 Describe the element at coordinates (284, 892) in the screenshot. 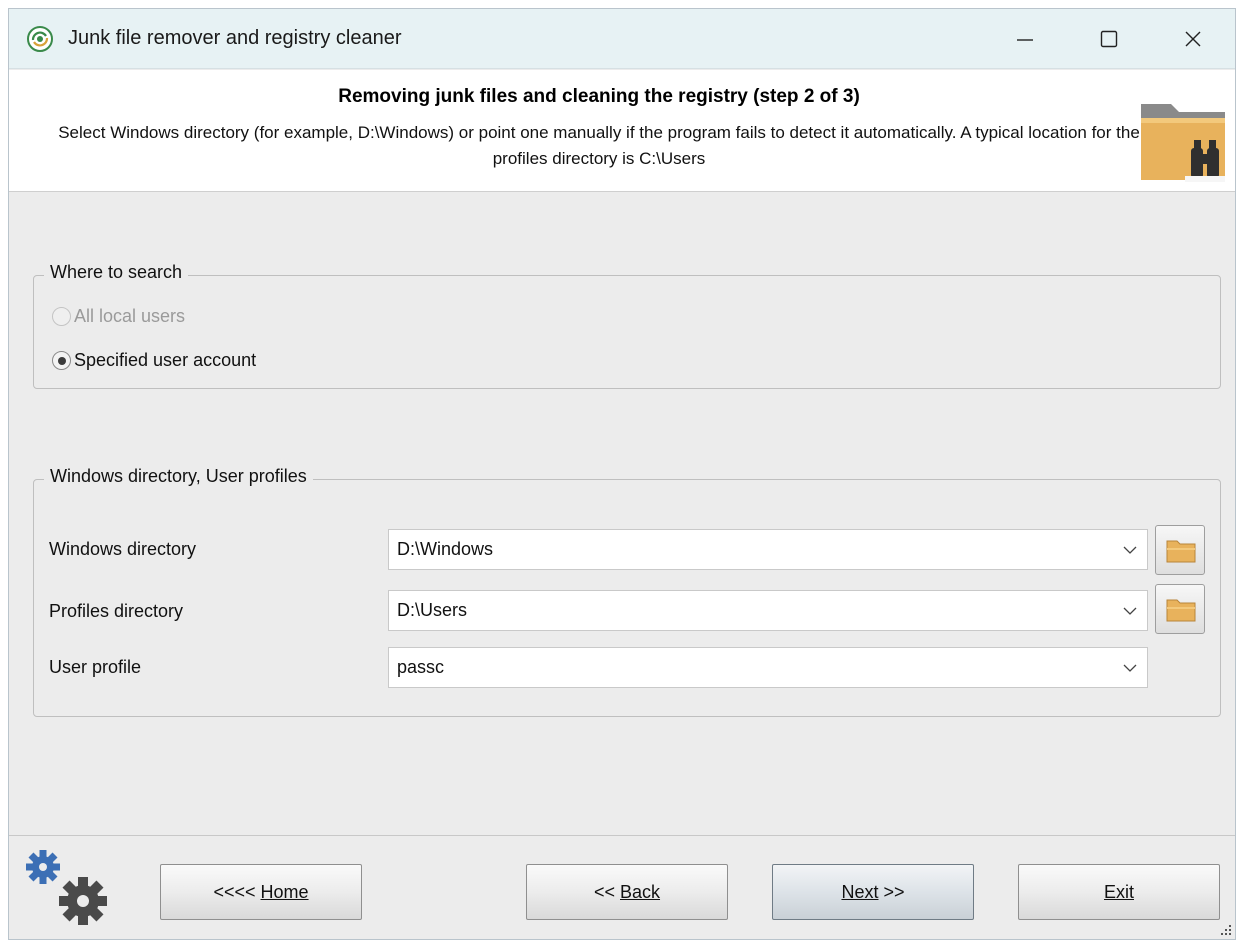

I see `home-label: Home` at that location.